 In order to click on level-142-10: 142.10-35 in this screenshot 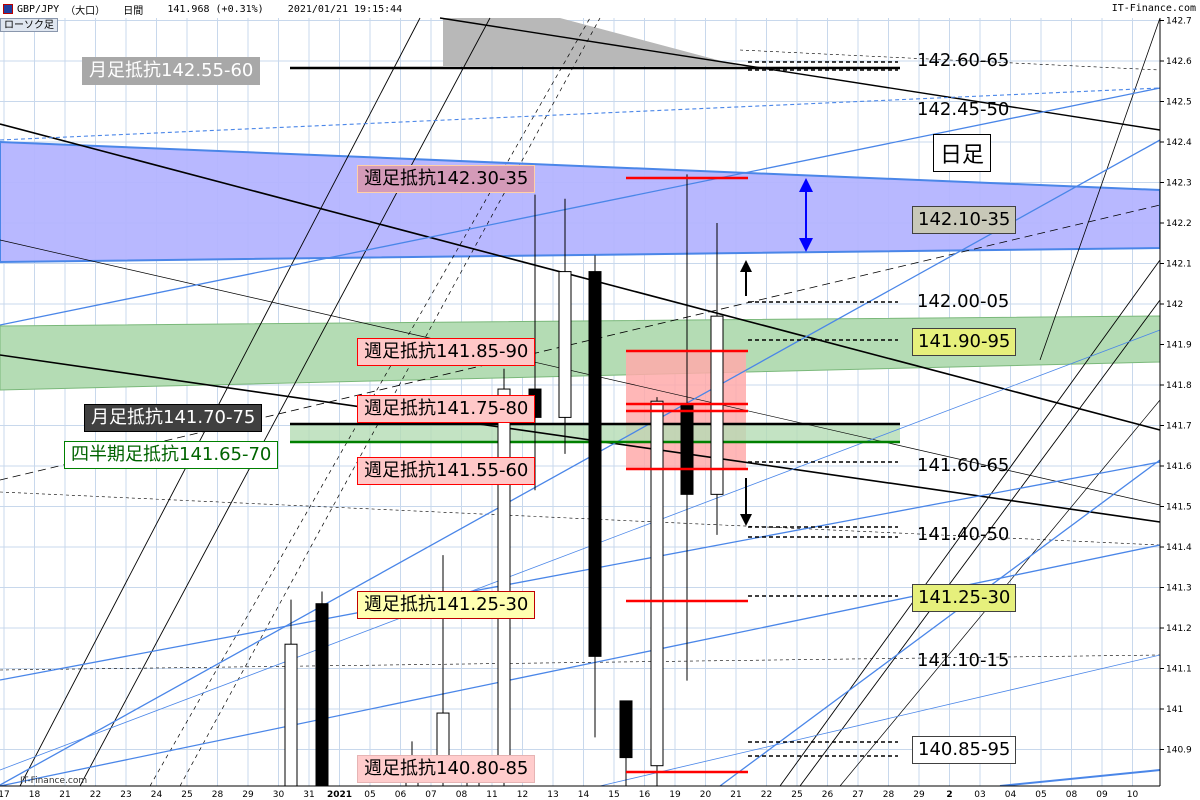, I will do `click(964, 220)`.